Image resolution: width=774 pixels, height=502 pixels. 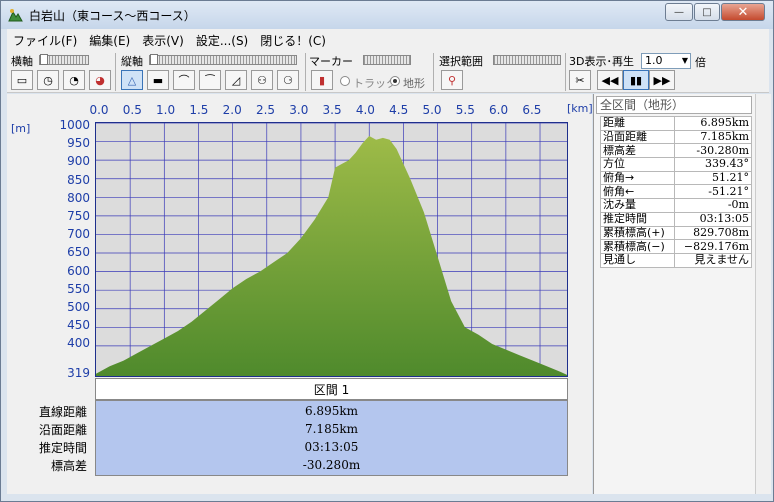 I want to click on horizontal-axis-thumb, so click(x=44, y=59).